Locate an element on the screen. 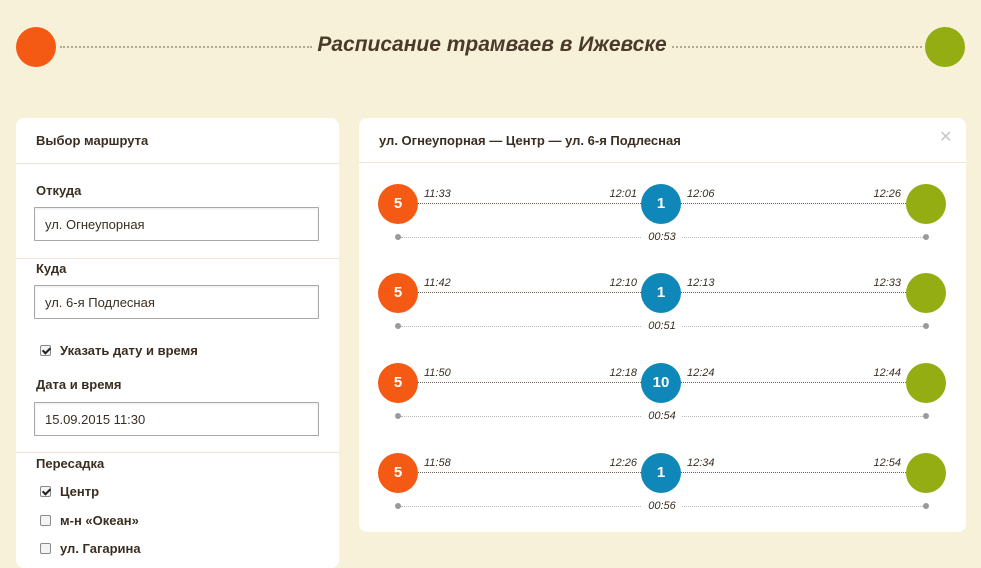 This screenshot has width=981, height=568. arrive-time: 12:54 is located at coordinates (887, 463).